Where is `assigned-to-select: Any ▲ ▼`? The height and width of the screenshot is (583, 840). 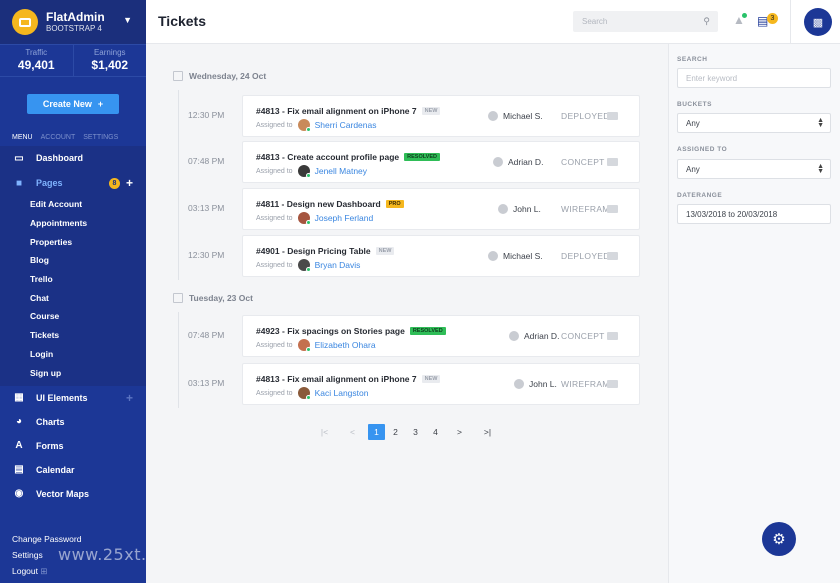
assigned-to-select: Any ▲ ▼ is located at coordinates (754, 169).